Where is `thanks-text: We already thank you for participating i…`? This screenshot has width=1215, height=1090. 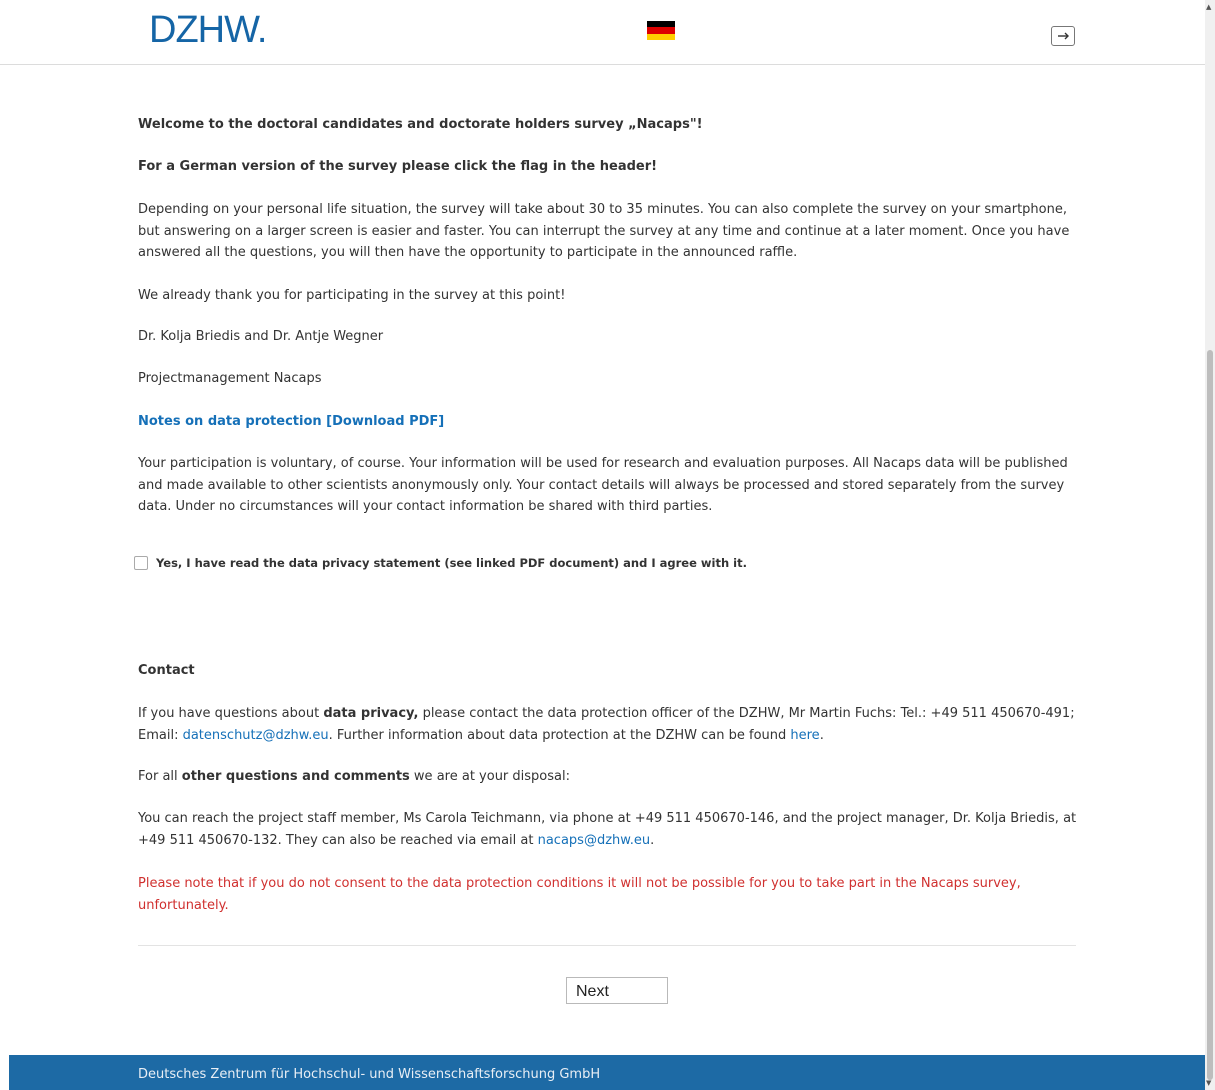
thanks-text: We already thank you for participating i… is located at coordinates (352, 295).